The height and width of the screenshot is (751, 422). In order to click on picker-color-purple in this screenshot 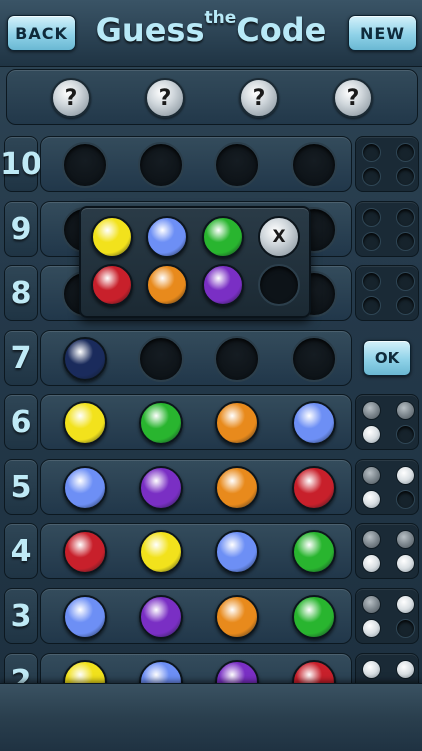, I will do `click(223, 285)`.